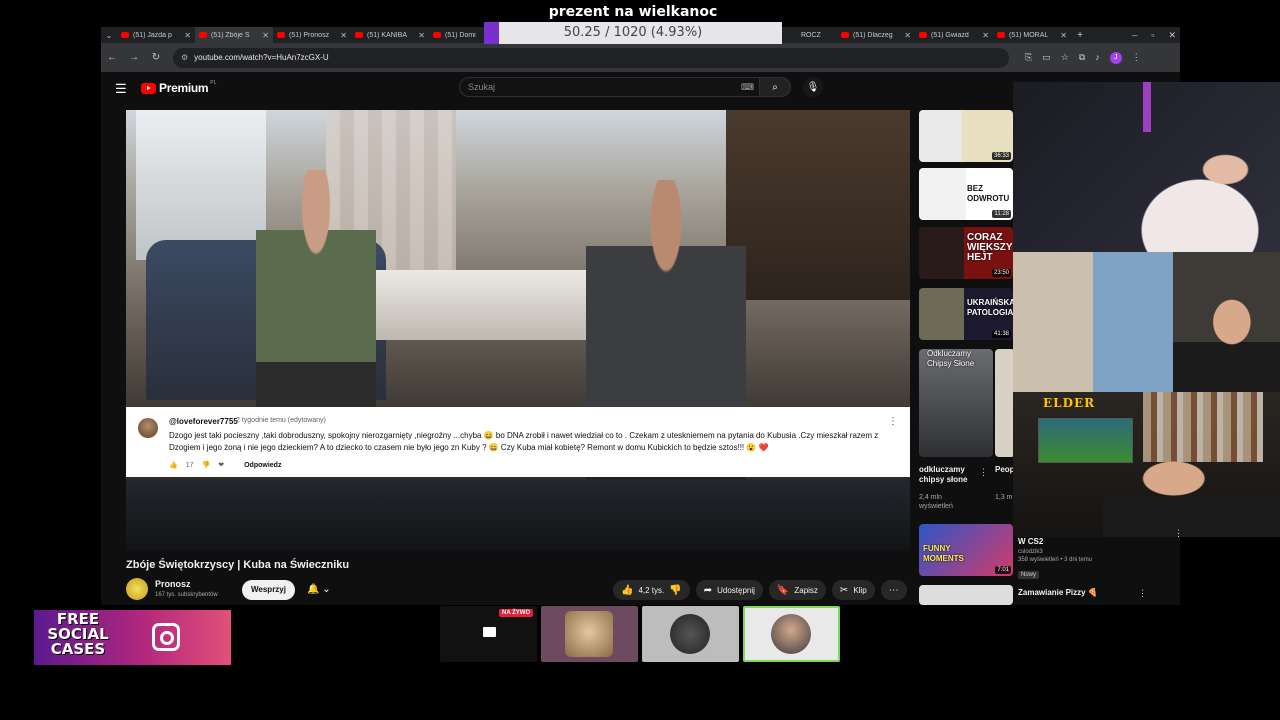 Image resolution: width=1280 pixels, height=720 pixels. I want to click on browser-menu-icon: ⋮, so click(1136, 58).